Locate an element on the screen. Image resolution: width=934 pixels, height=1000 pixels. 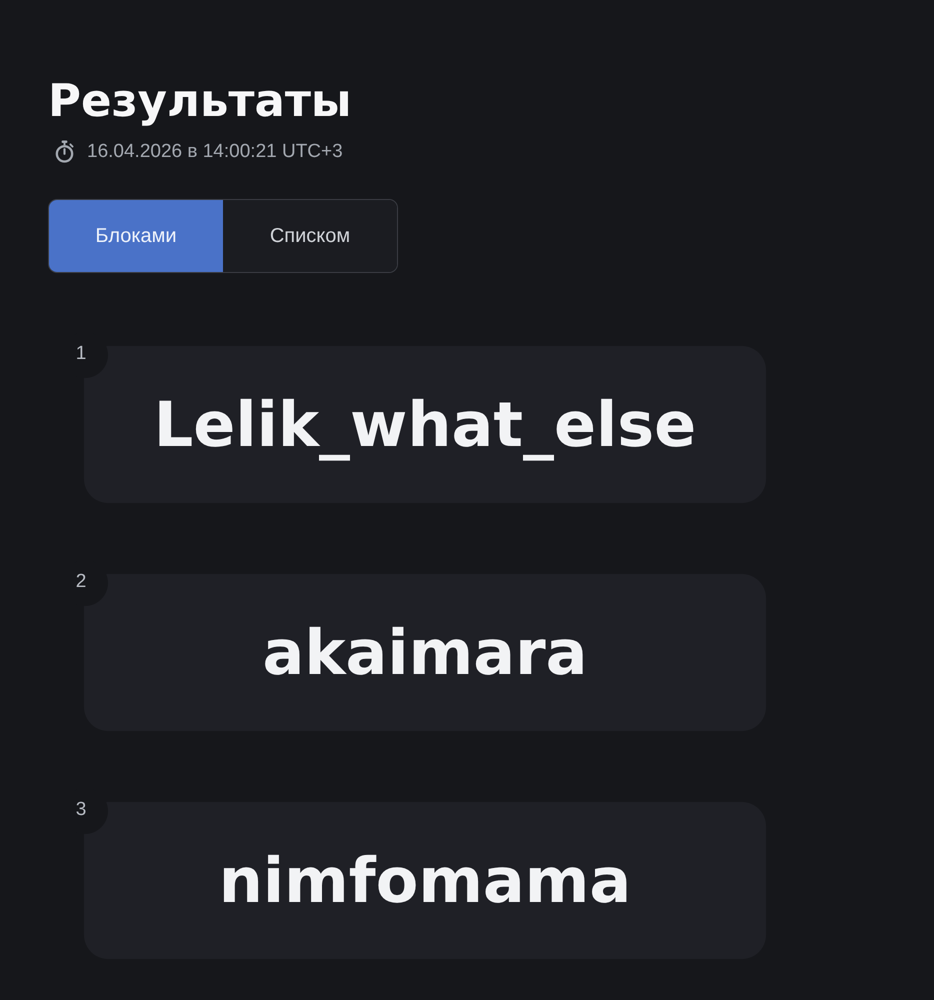
player-name: nimfomama is located at coordinates (425, 880).